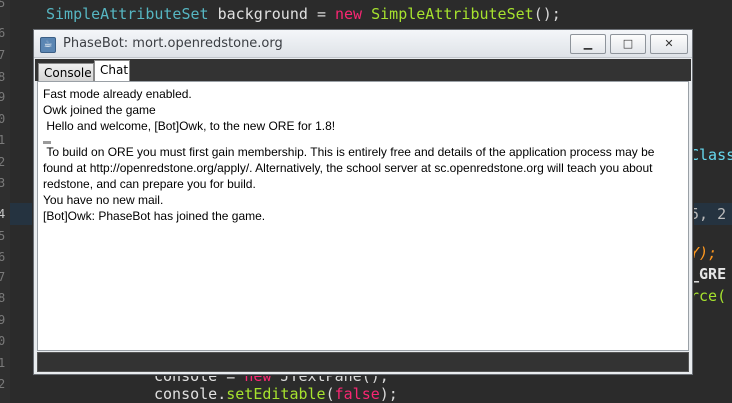 The width and height of the screenshot is (732, 403). What do you see at coordinates (363, 70) in the screenshot?
I see `tab-strip: Console Chat` at bounding box center [363, 70].